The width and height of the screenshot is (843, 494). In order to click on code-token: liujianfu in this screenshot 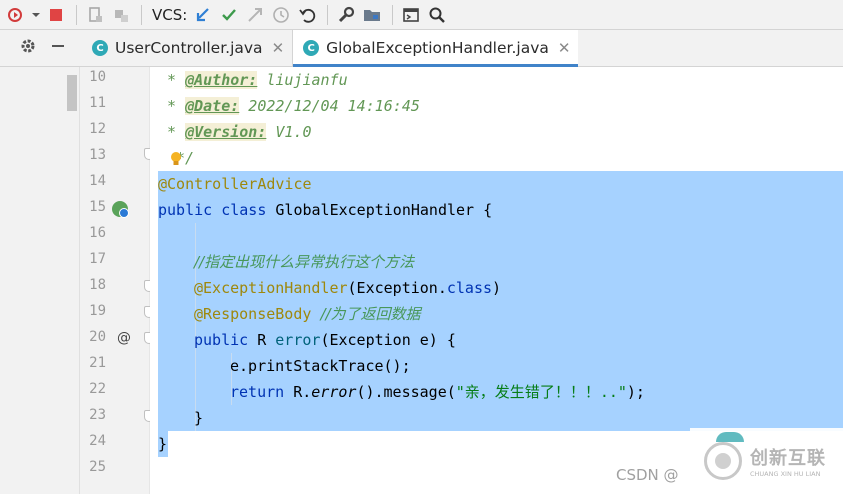, I will do `click(302, 80)`.